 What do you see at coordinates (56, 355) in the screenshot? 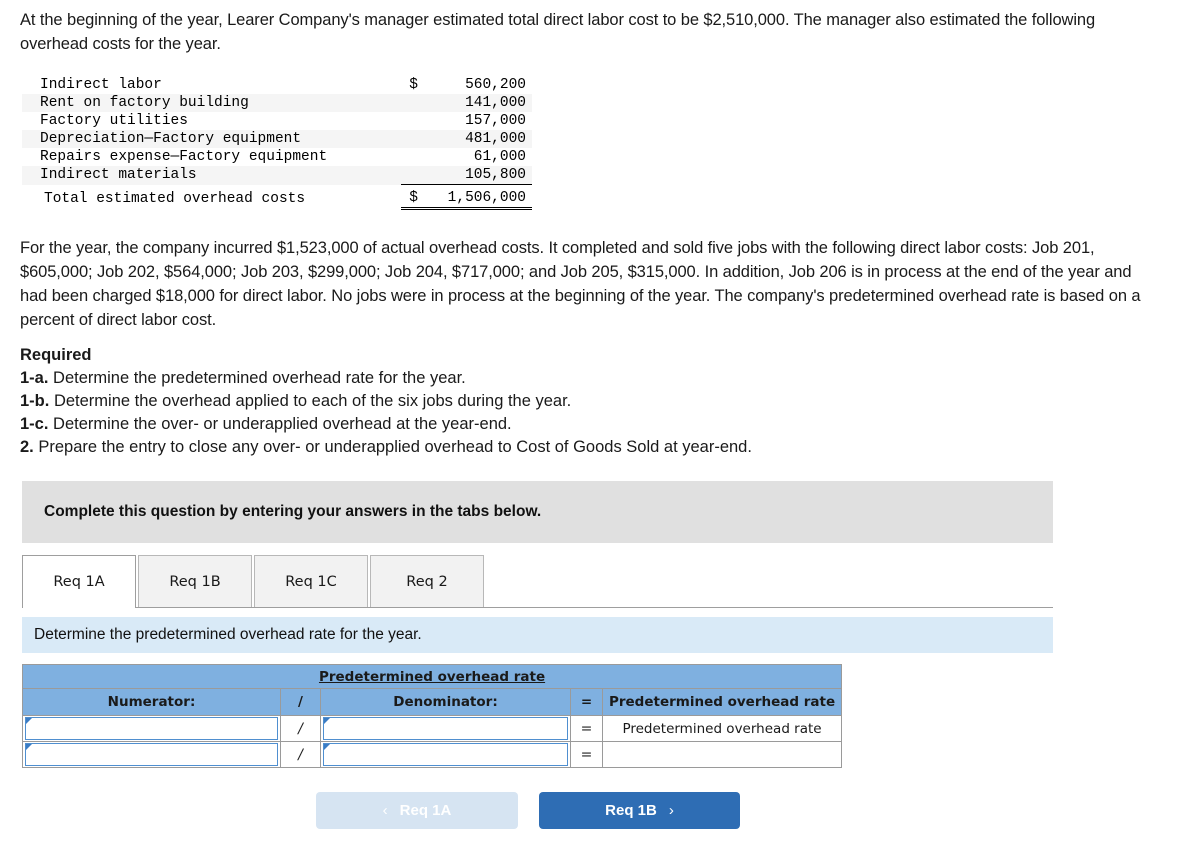
I see `required-heading: Required` at bounding box center [56, 355].